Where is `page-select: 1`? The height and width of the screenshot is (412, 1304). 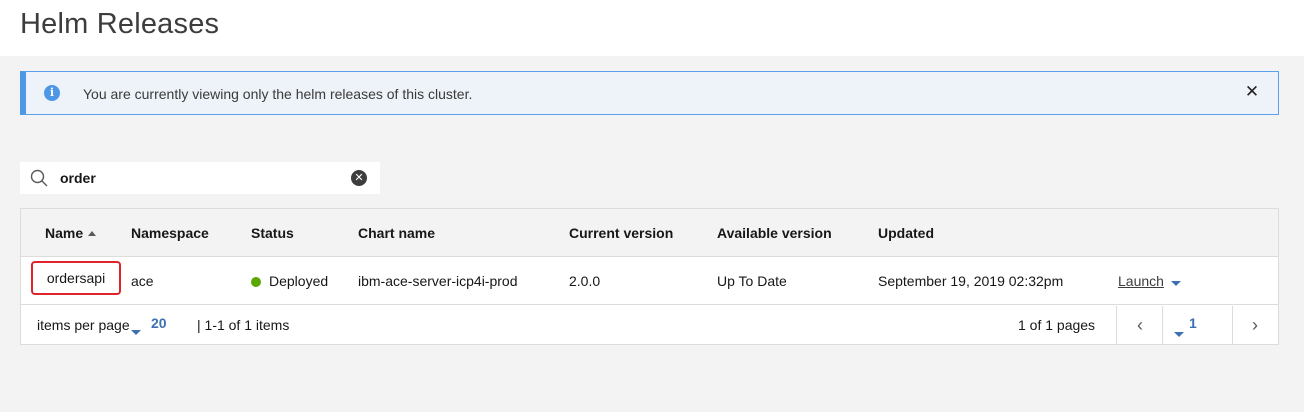 page-select: 1 is located at coordinates (1193, 323).